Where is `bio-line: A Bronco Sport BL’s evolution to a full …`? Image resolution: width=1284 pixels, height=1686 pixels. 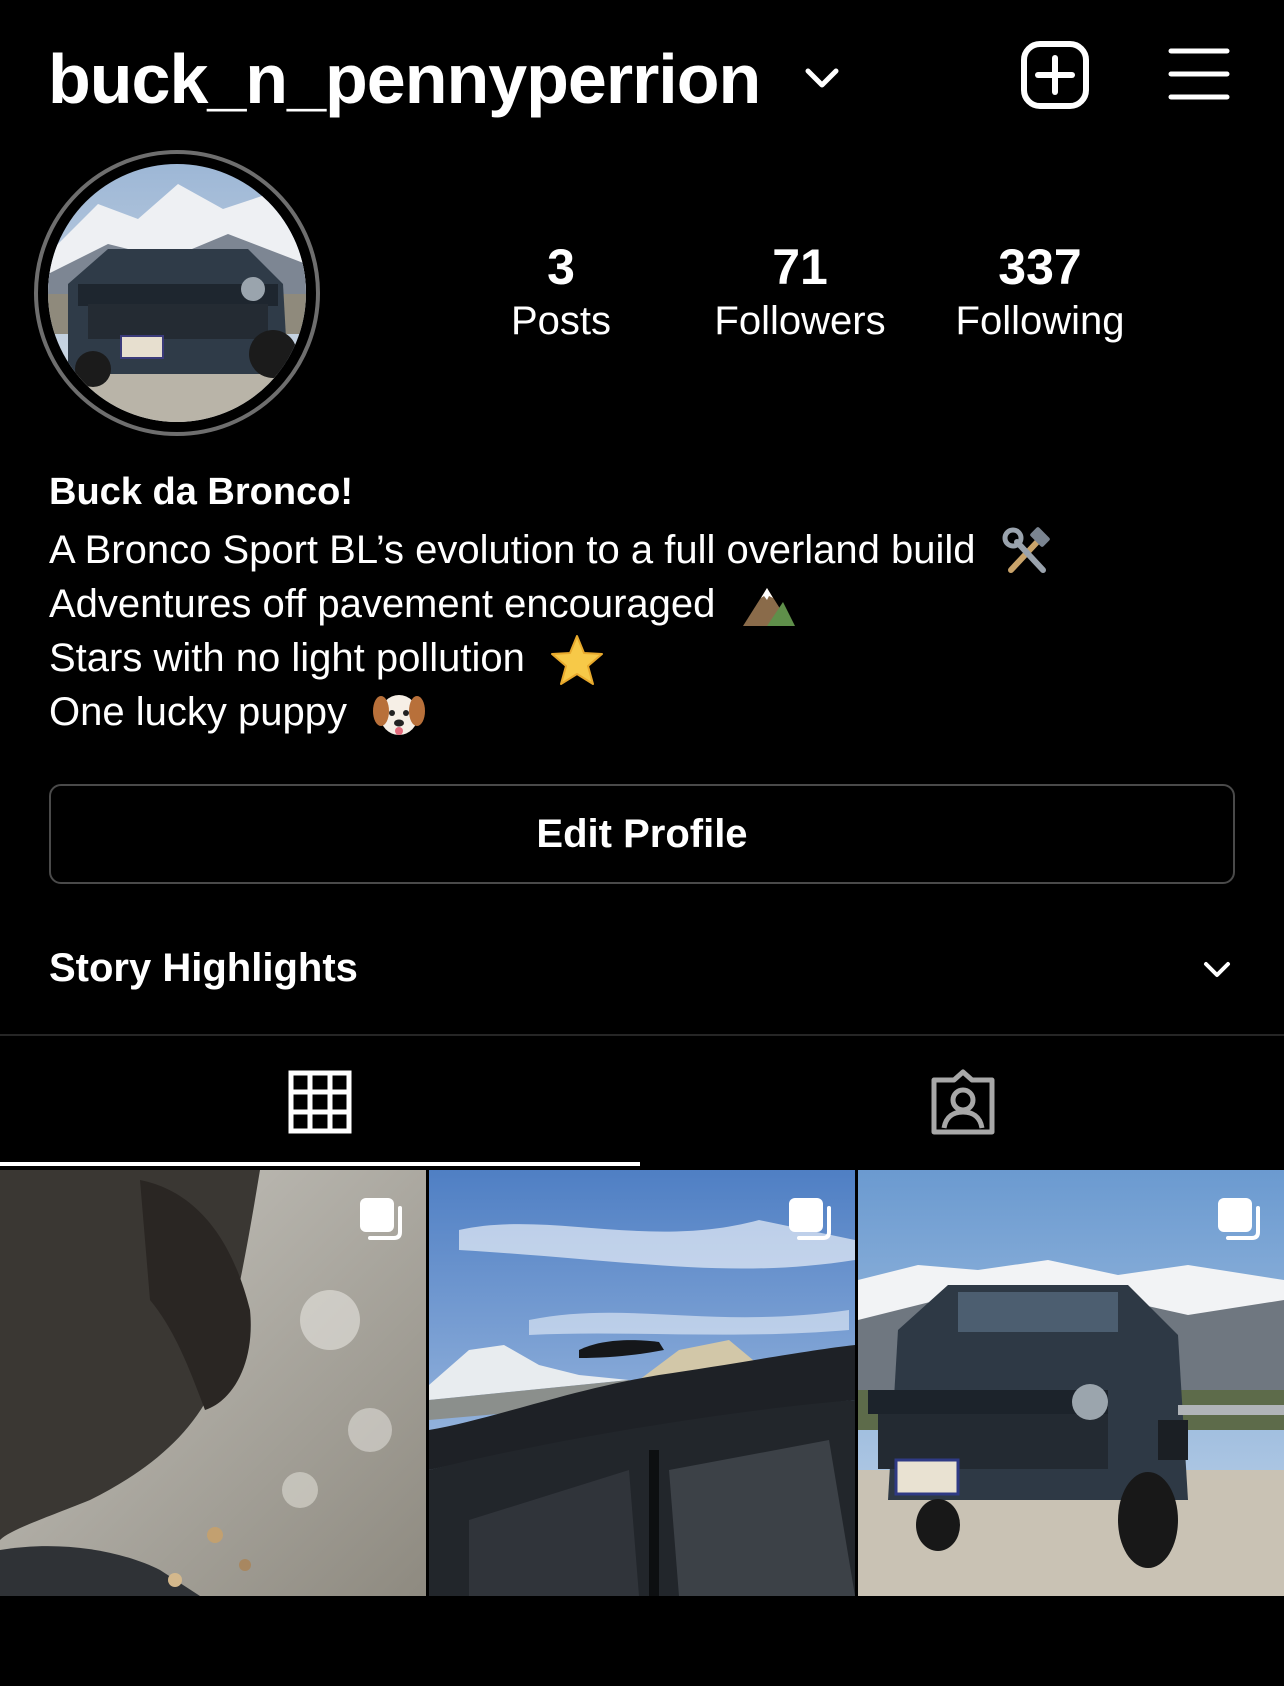
bio-line: A Bronco Sport BL’s evolution to a full … is located at coordinates (551, 550).